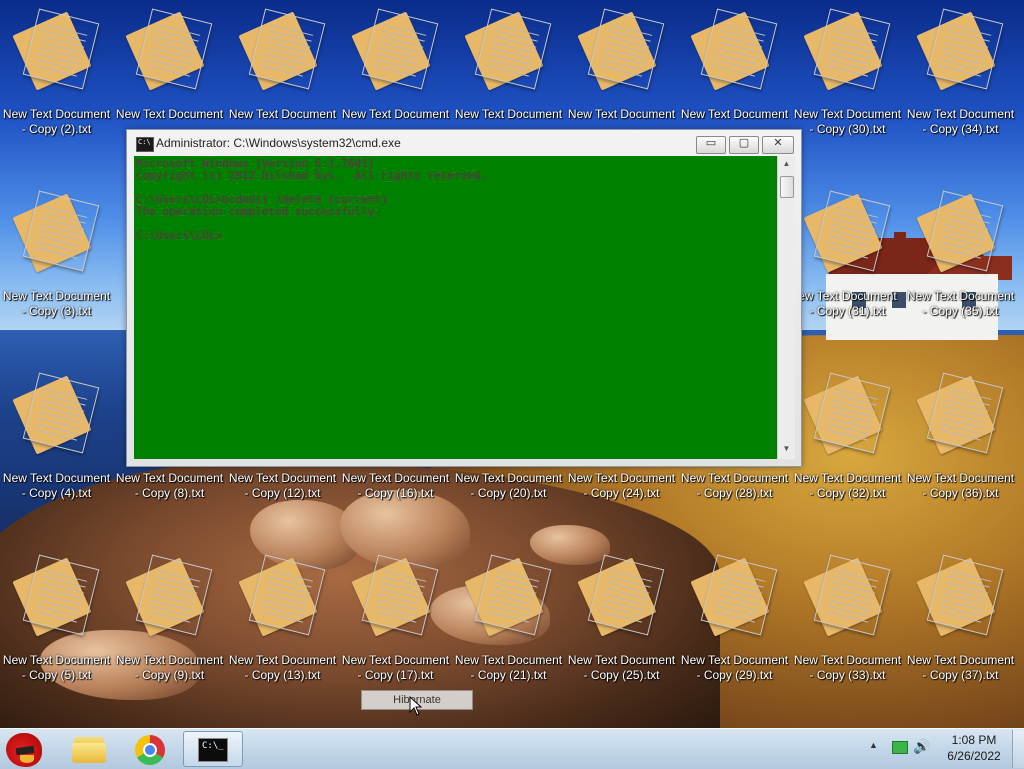 Image resolution: width=1024 pixels, height=769 pixels. I want to click on desktop-icon-text-file: New Text Document - Copy (2).txt, so click(56, 78).